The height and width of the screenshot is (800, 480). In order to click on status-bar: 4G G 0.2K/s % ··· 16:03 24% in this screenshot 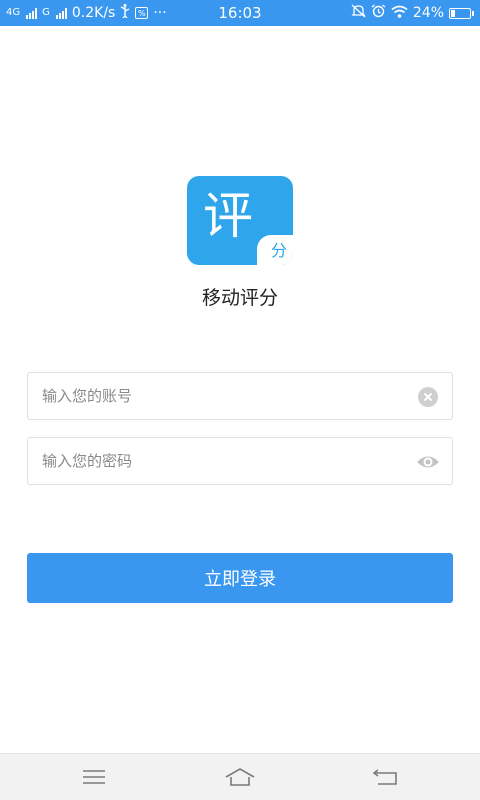, I will do `click(240, 13)`.